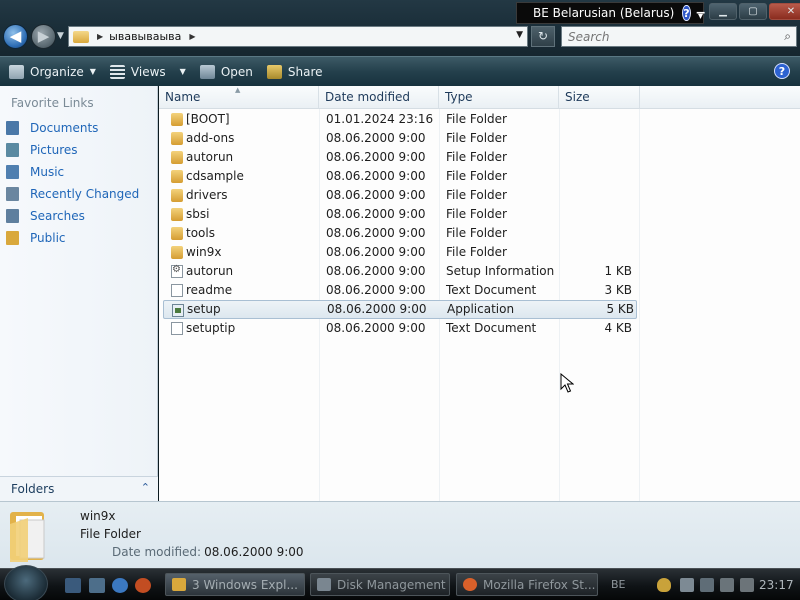 The height and width of the screenshot is (600, 800). I want to click on firefox-quicklaunch-icon, so click(143, 585).